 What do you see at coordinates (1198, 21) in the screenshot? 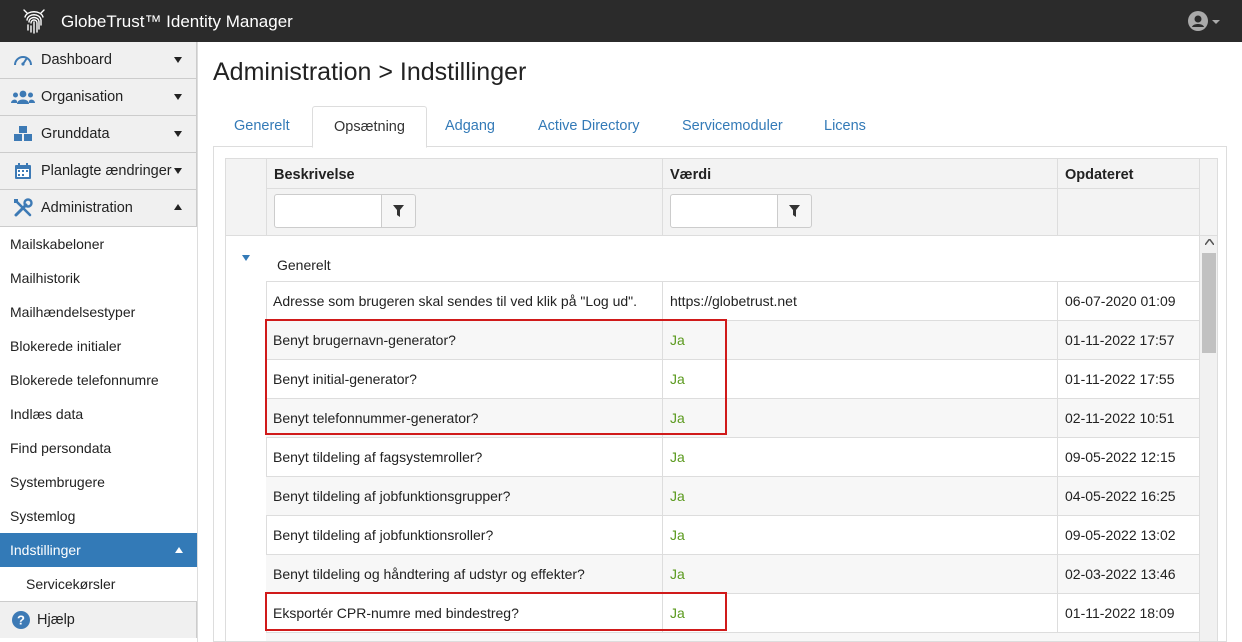
I see `user-avatar-icon` at bounding box center [1198, 21].